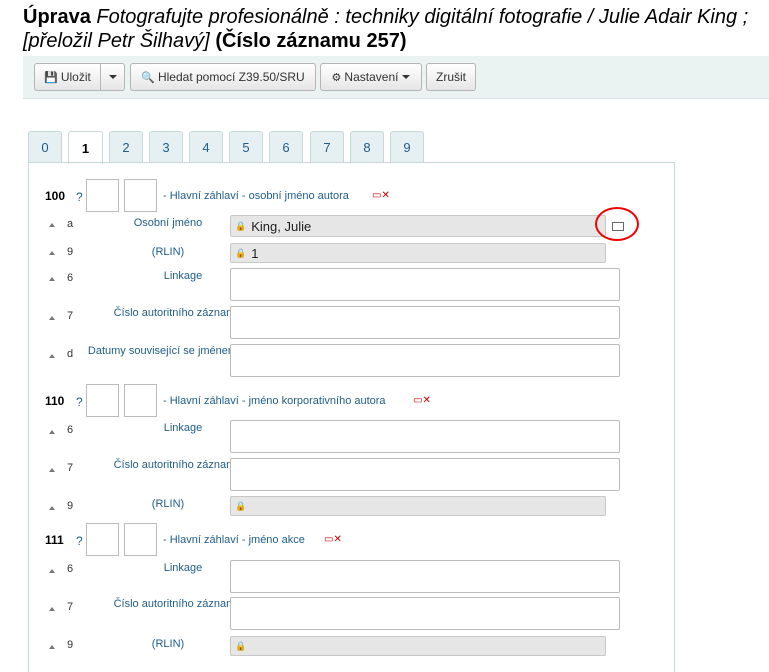 This screenshot has height=672, width=769. What do you see at coordinates (234, 540) in the screenshot?
I see `tag-label: - Hlavní záhlaví - jméno akce` at bounding box center [234, 540].